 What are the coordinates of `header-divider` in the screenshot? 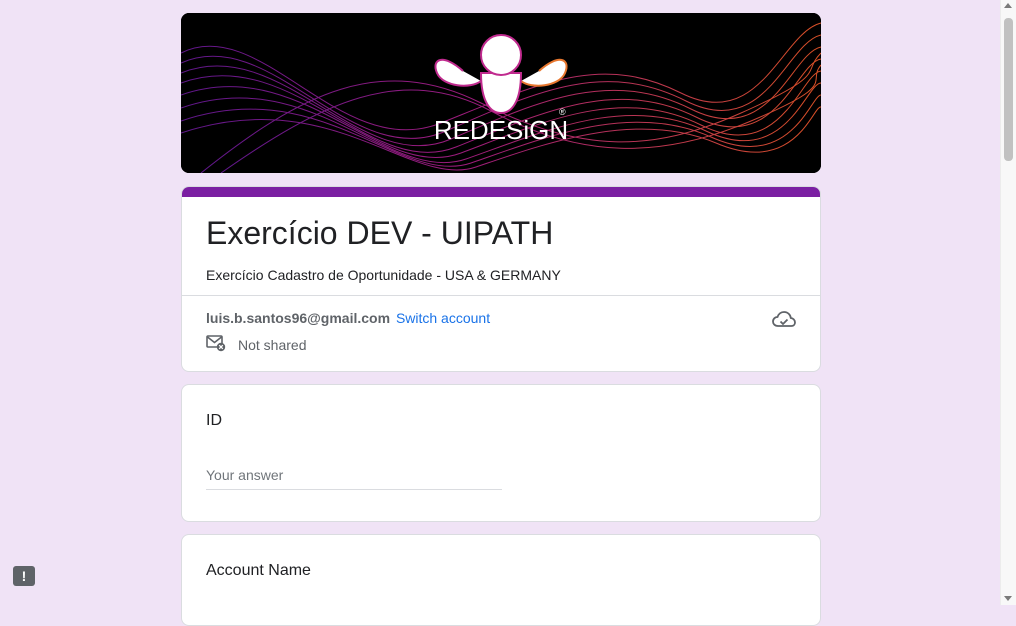 It's located at (501, 295).